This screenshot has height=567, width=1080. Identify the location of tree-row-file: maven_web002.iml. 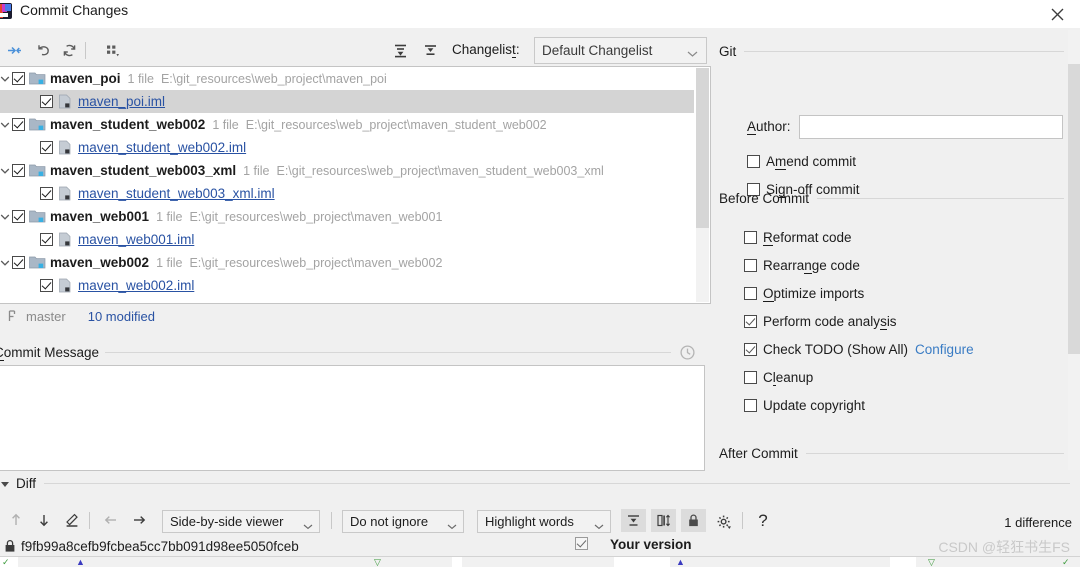
(347, 285).